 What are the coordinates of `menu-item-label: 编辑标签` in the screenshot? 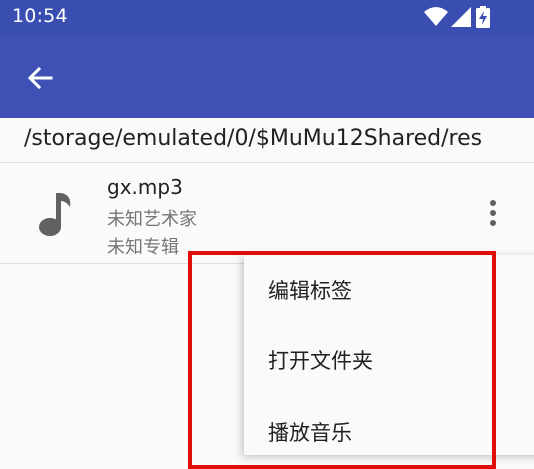 It's located at (310, 291).